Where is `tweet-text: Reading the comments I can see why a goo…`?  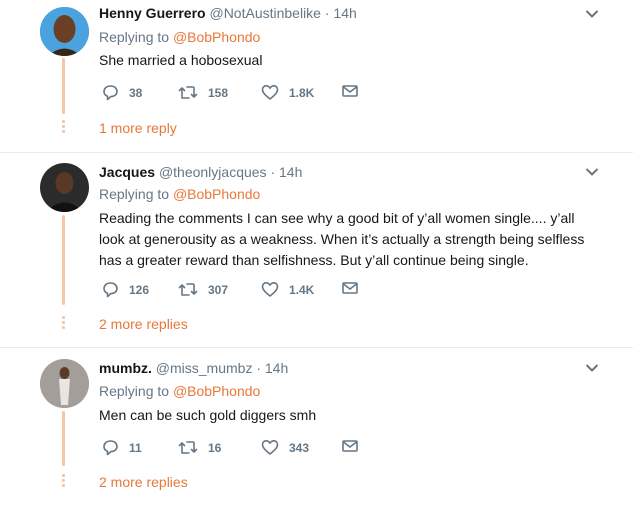 tweet-text: Reading the comments I can see why a goo… is located at coordinates (342, 239).